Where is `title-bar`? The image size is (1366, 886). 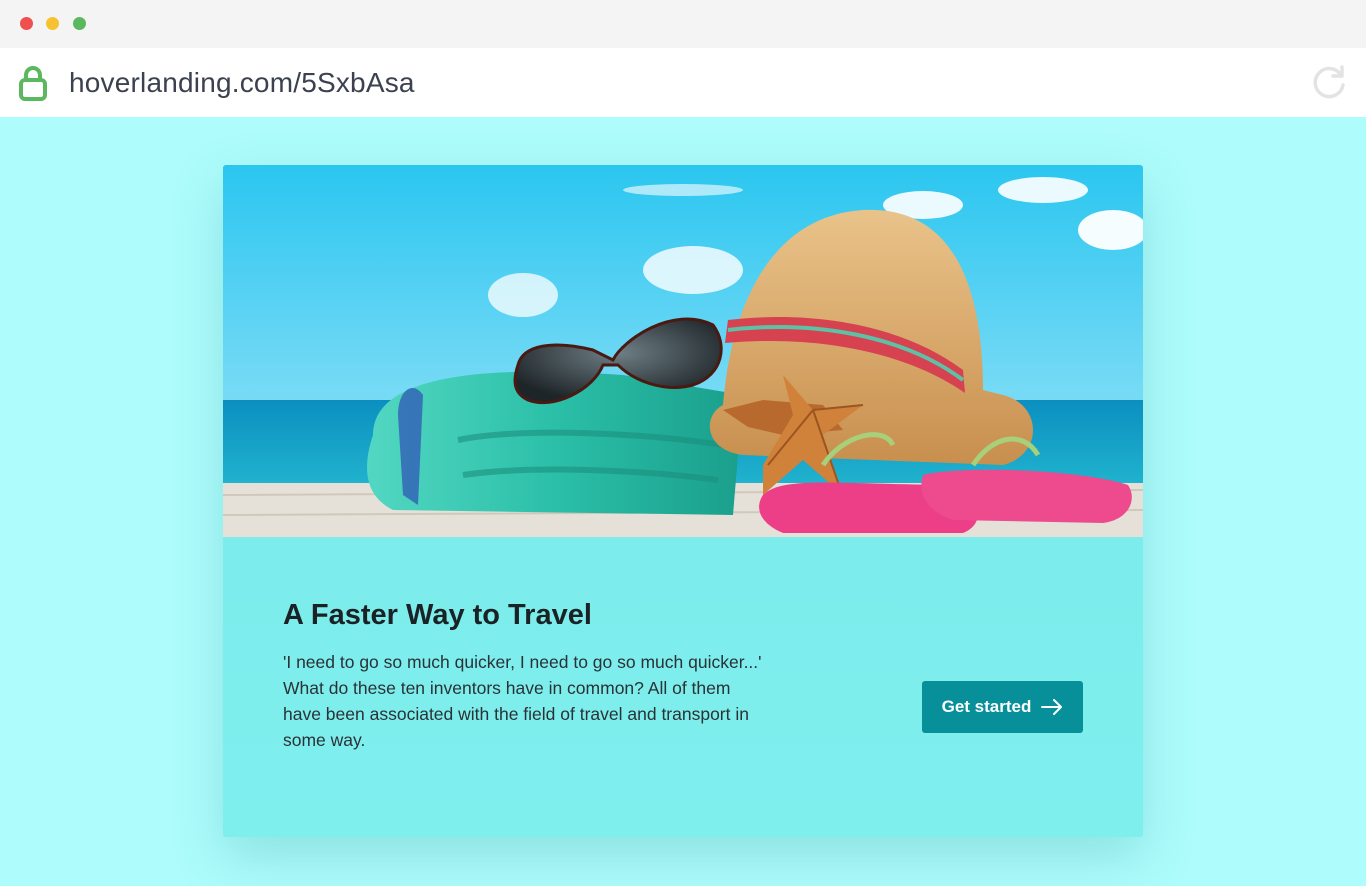
title-bar is located at coordinates (683, 24).